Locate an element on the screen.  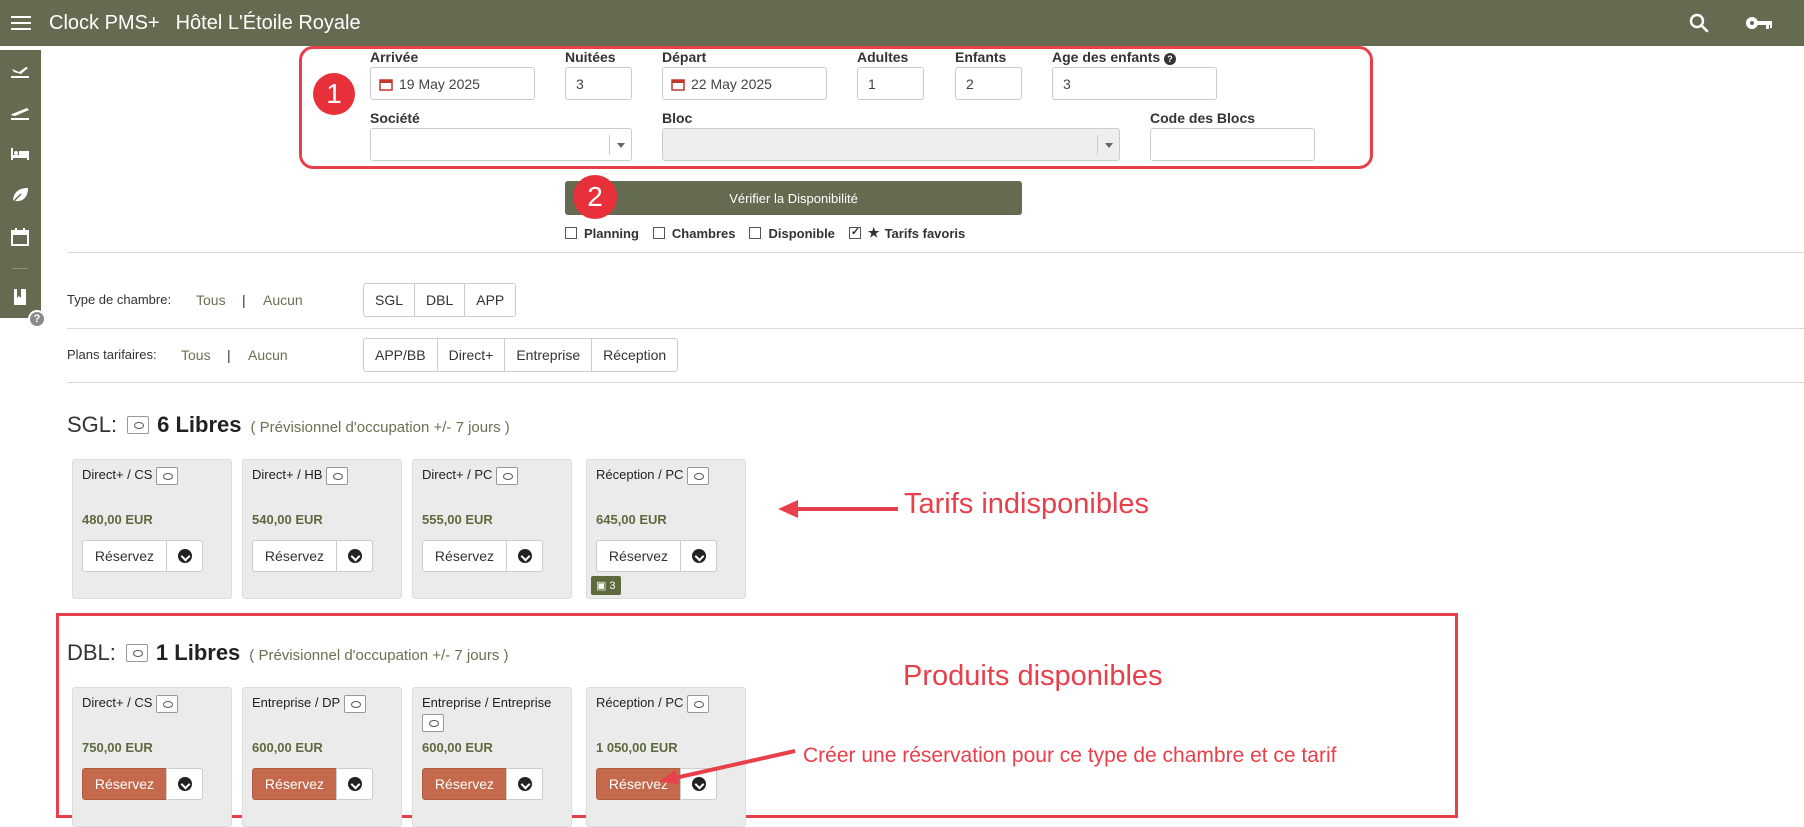
room-type-name: SGL: is located at coordinates (92, 424).